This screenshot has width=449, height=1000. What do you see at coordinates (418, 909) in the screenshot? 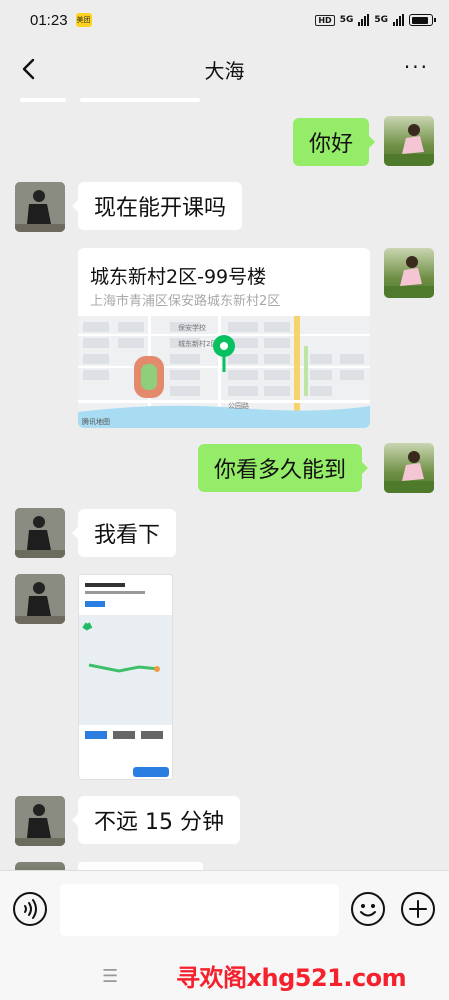
I see `plus-icon` at bounding box center [418, 909].